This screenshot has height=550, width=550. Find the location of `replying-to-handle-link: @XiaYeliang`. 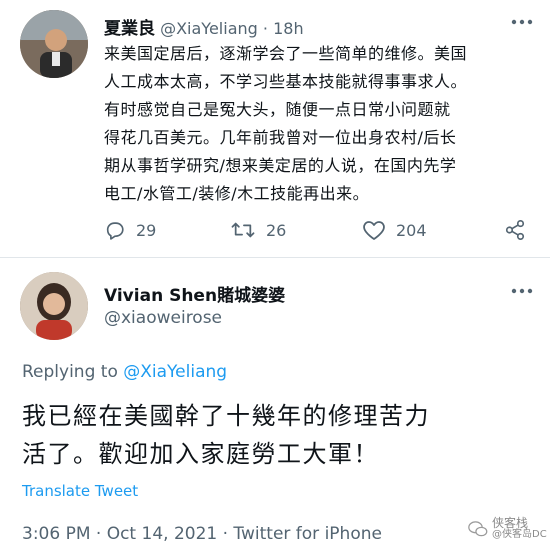

replying-to-handle-link: @XiaYeliang is located at coordinates (175, 372).